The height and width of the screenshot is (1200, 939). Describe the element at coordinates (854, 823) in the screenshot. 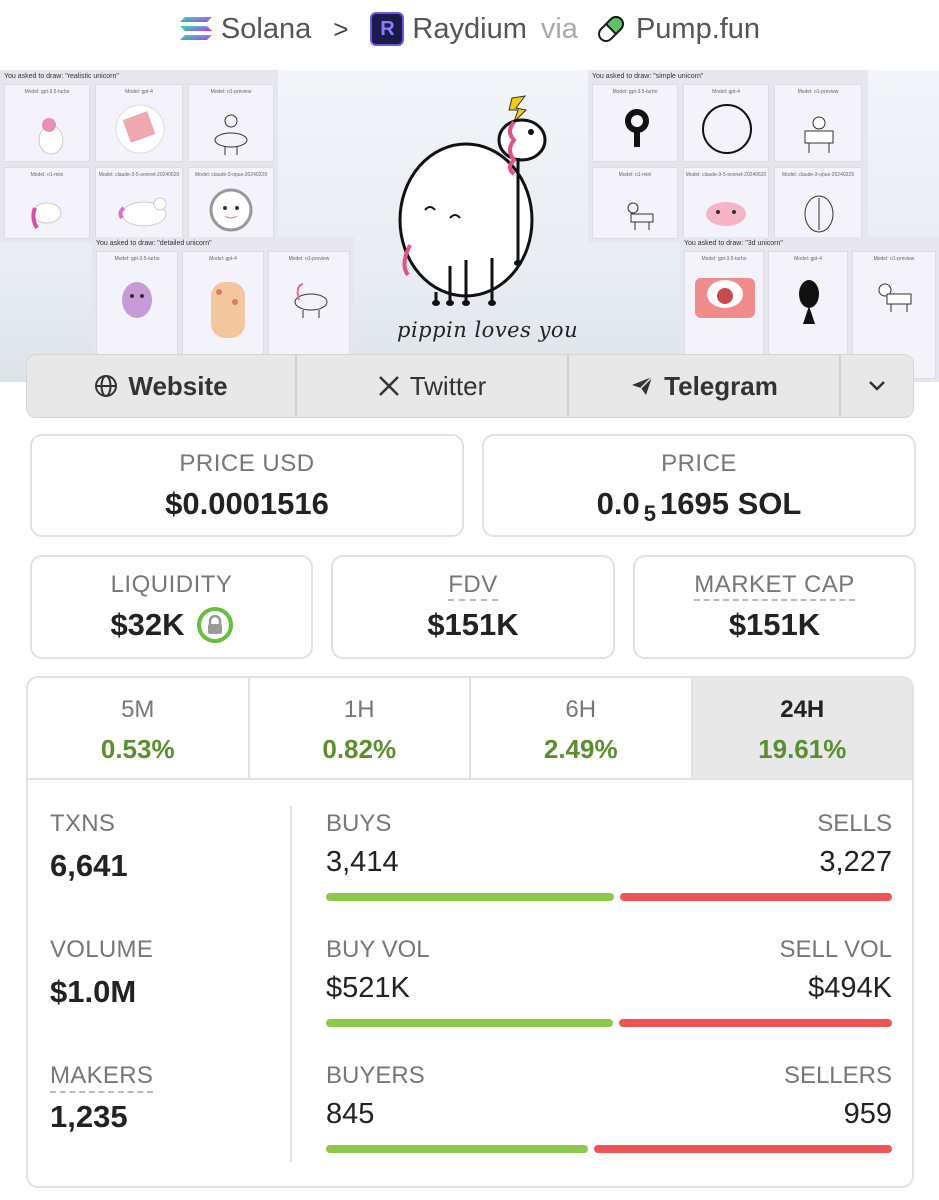

I see `sells-label: SELLS` at that location.